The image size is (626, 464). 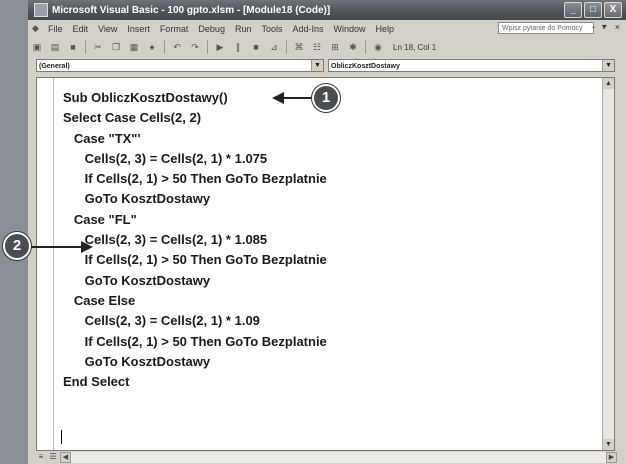 I want to click on bottom-bar: ≡ ☰ ◀ ▶, so click(x=327, y=457).